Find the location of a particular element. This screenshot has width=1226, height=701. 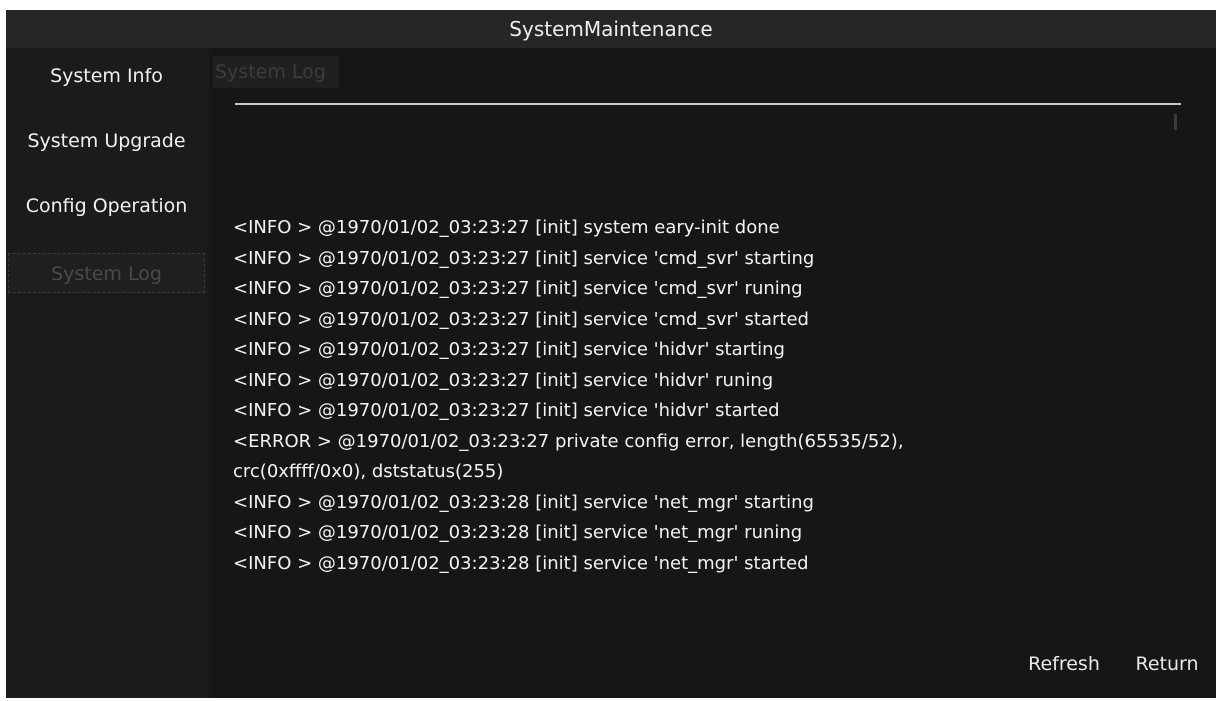

sidebar-item-system-info: System Info is located at coordinates (106, 76).